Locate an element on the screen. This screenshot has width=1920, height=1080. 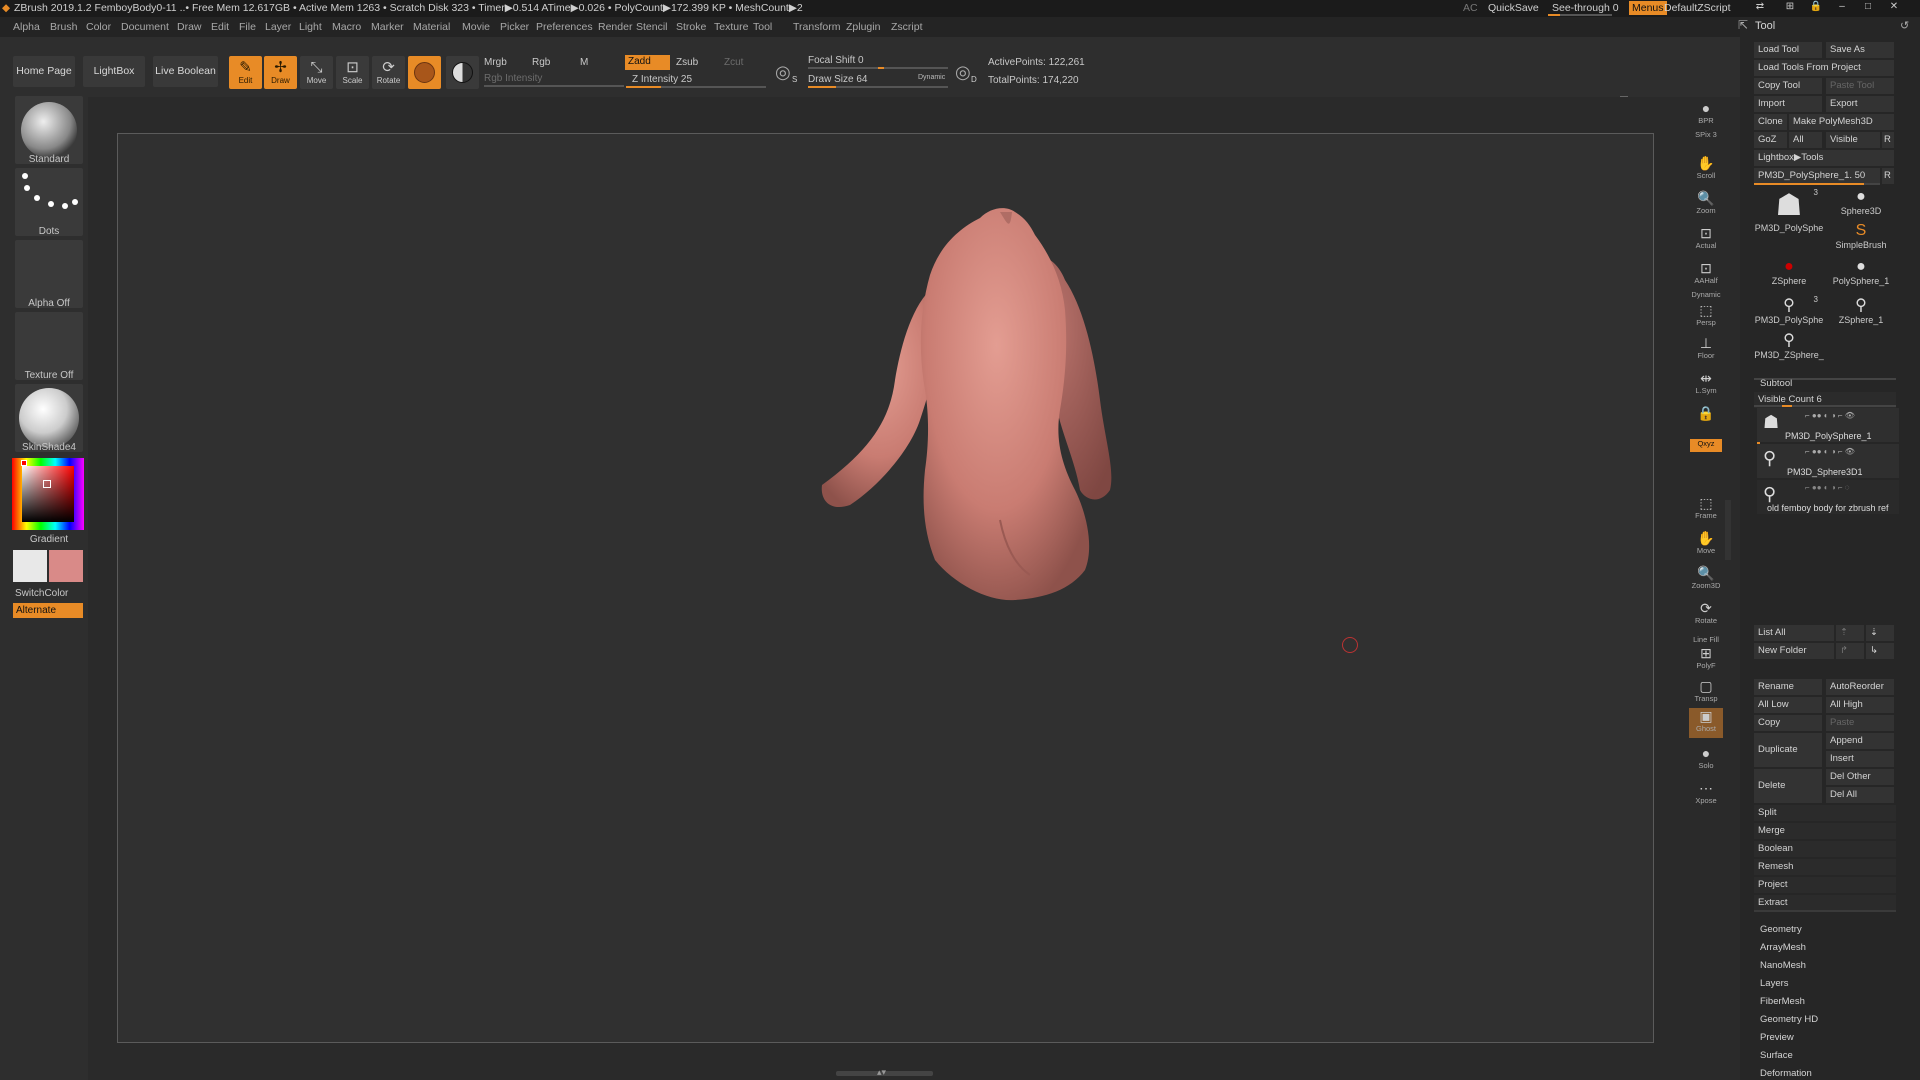
lsym-button: ⇹ L.Sym is located at coordinates (1706, 385).